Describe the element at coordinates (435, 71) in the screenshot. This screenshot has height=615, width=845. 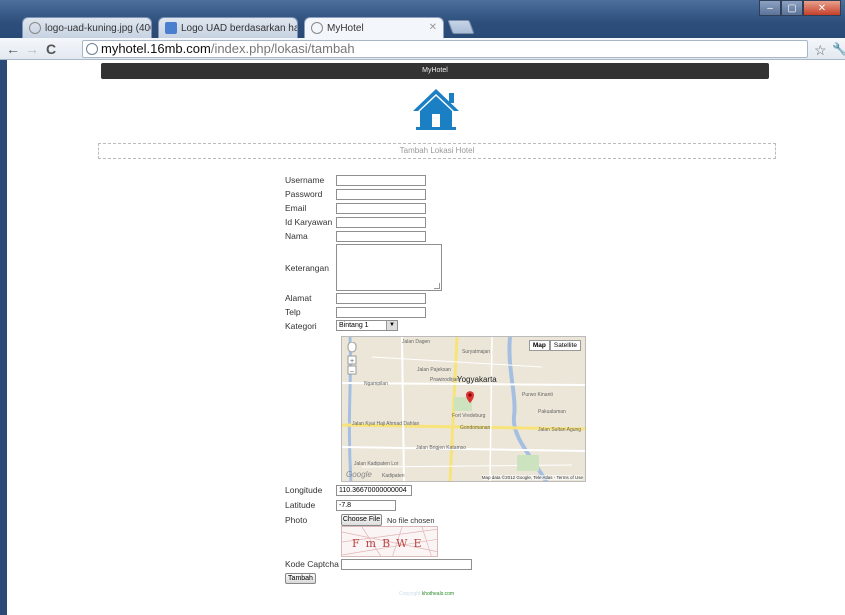
I see `site-header-bar: MyHotel` at that location.